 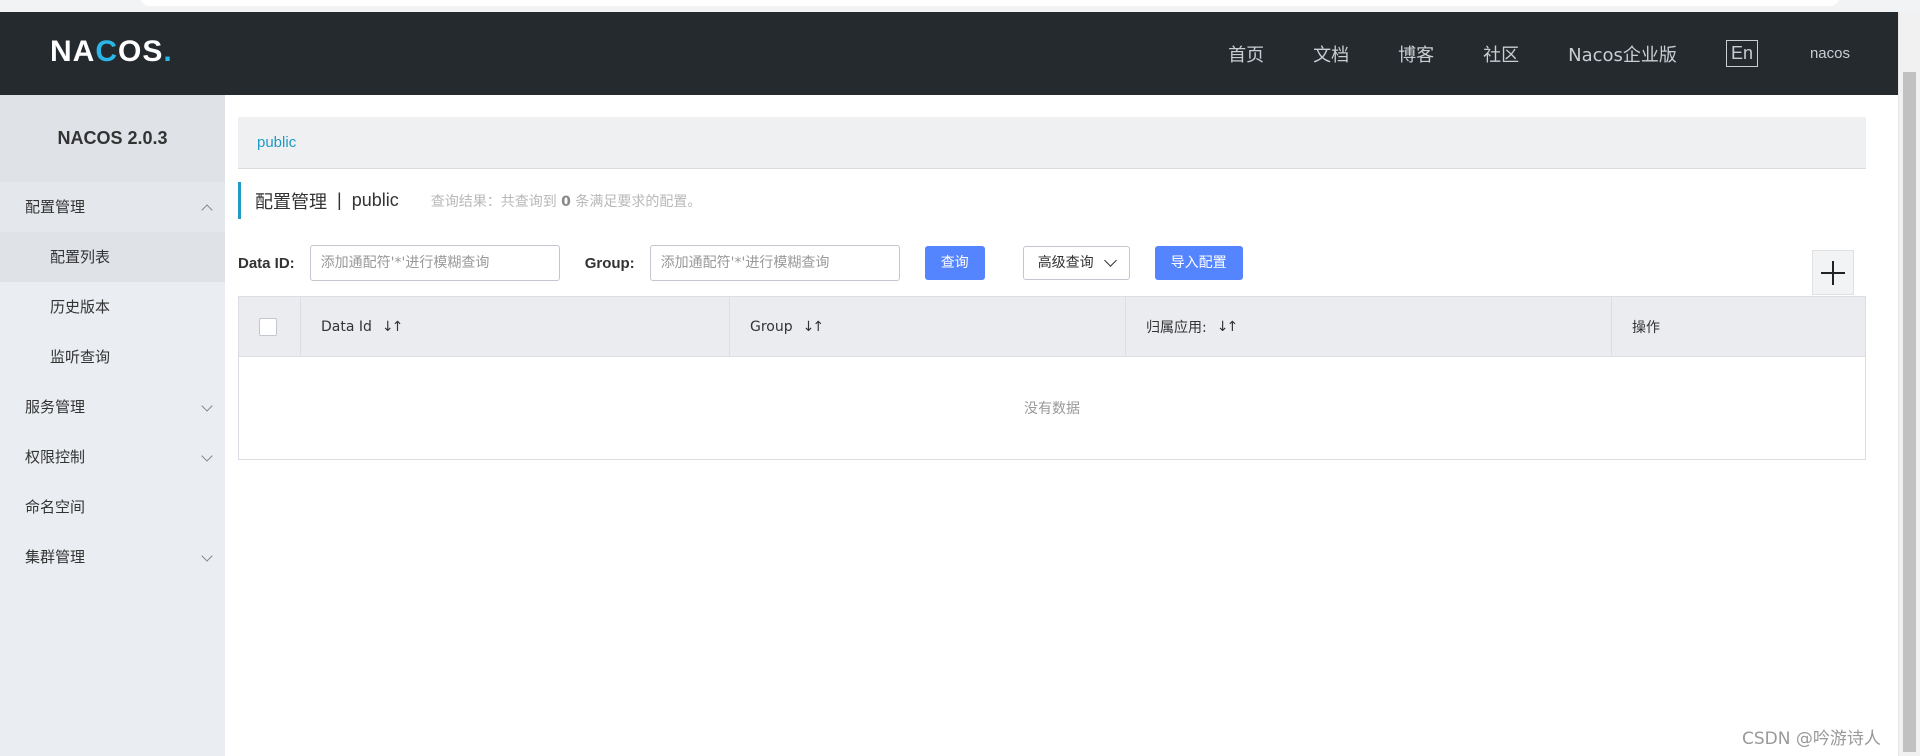 What do you see at coordinates (771, 327) in the screenshot?
I see `column-label: Group` at bounding box center [771, 327].